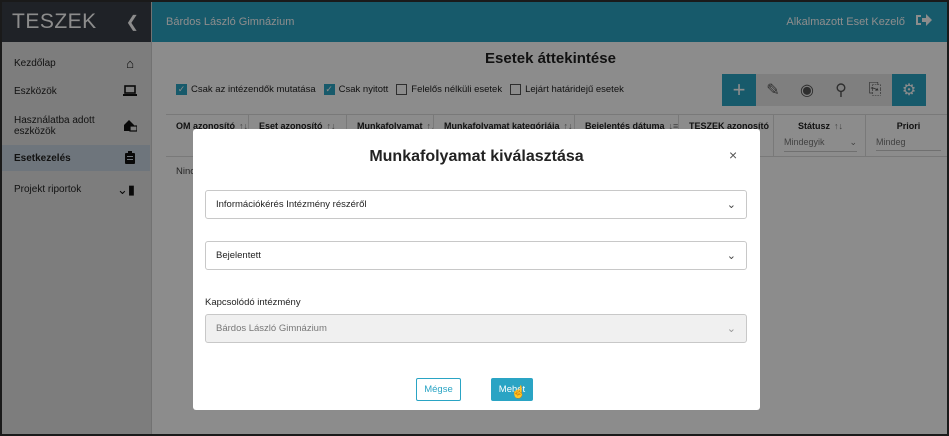  I want to click on institution-select: Bárdos László Gimnázium ⌄, so click(476, 328).